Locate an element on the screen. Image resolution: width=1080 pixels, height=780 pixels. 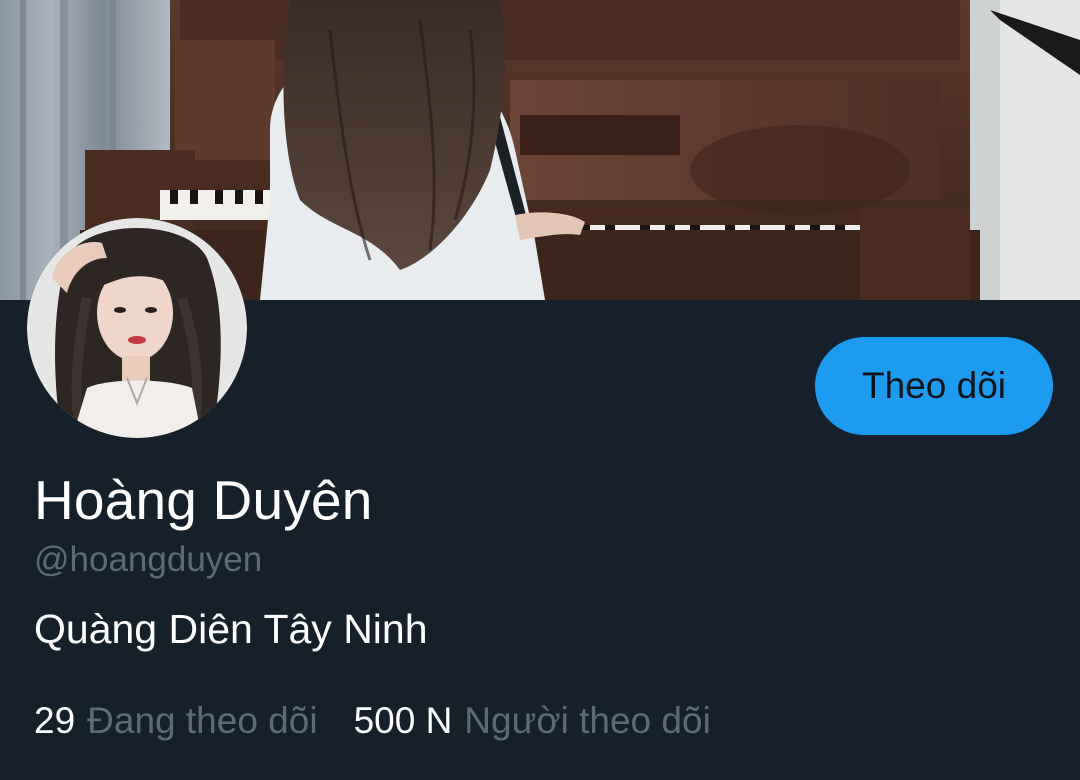
followers-label: Người theo dõi is located at coordinates (587, 720).